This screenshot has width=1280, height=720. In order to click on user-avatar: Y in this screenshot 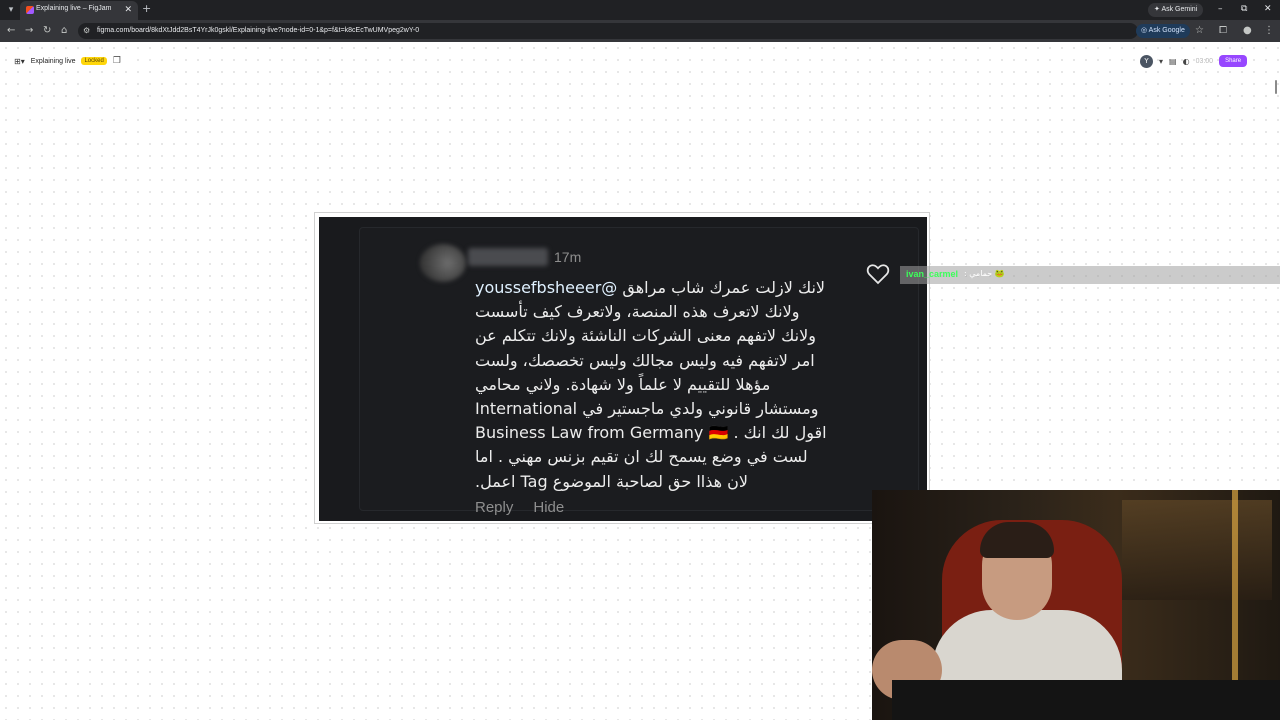, I will do `click(1146, 61)`.